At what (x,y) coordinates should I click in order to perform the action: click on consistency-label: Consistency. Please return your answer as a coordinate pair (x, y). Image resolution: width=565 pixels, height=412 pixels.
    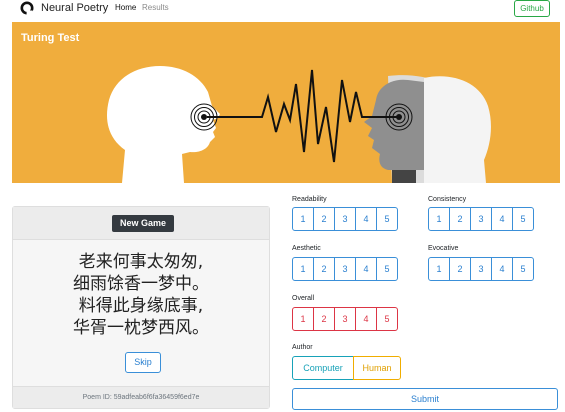
    Looking at the image, I should click on (447, 199).